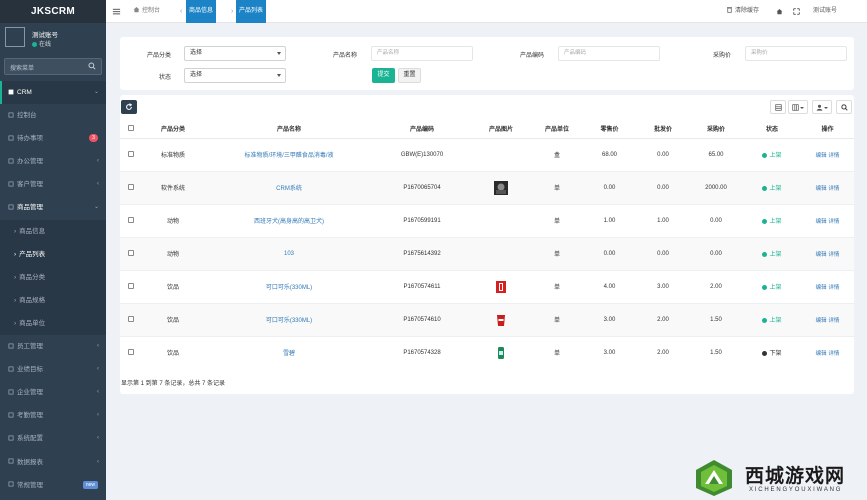  What do you see at coordinates (663, 129) in the screenshot?
I see `column-header-6: 批发价` at bounding box center [663, 129].